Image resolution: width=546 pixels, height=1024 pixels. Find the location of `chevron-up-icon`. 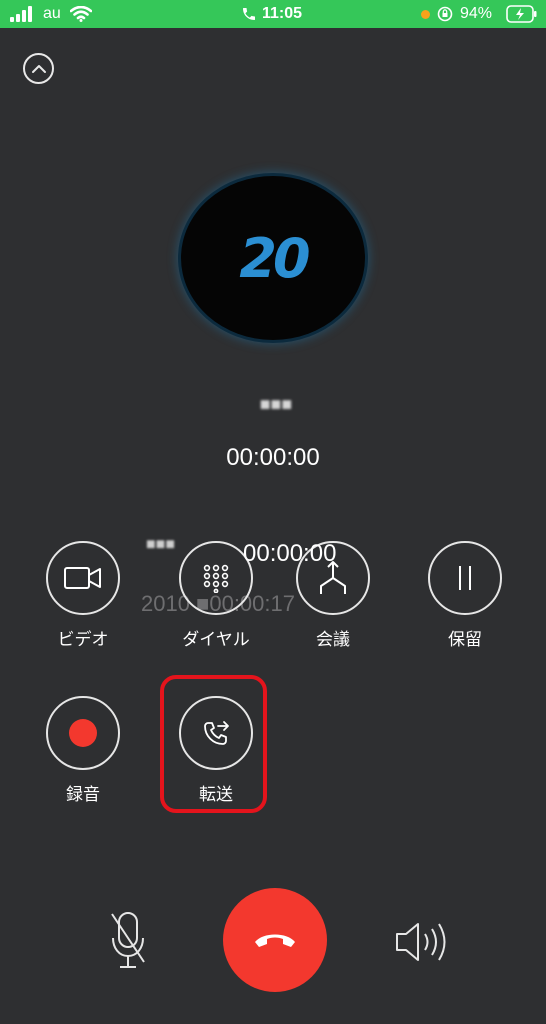

chevron-up-icon is located at coordinates (38, 68).